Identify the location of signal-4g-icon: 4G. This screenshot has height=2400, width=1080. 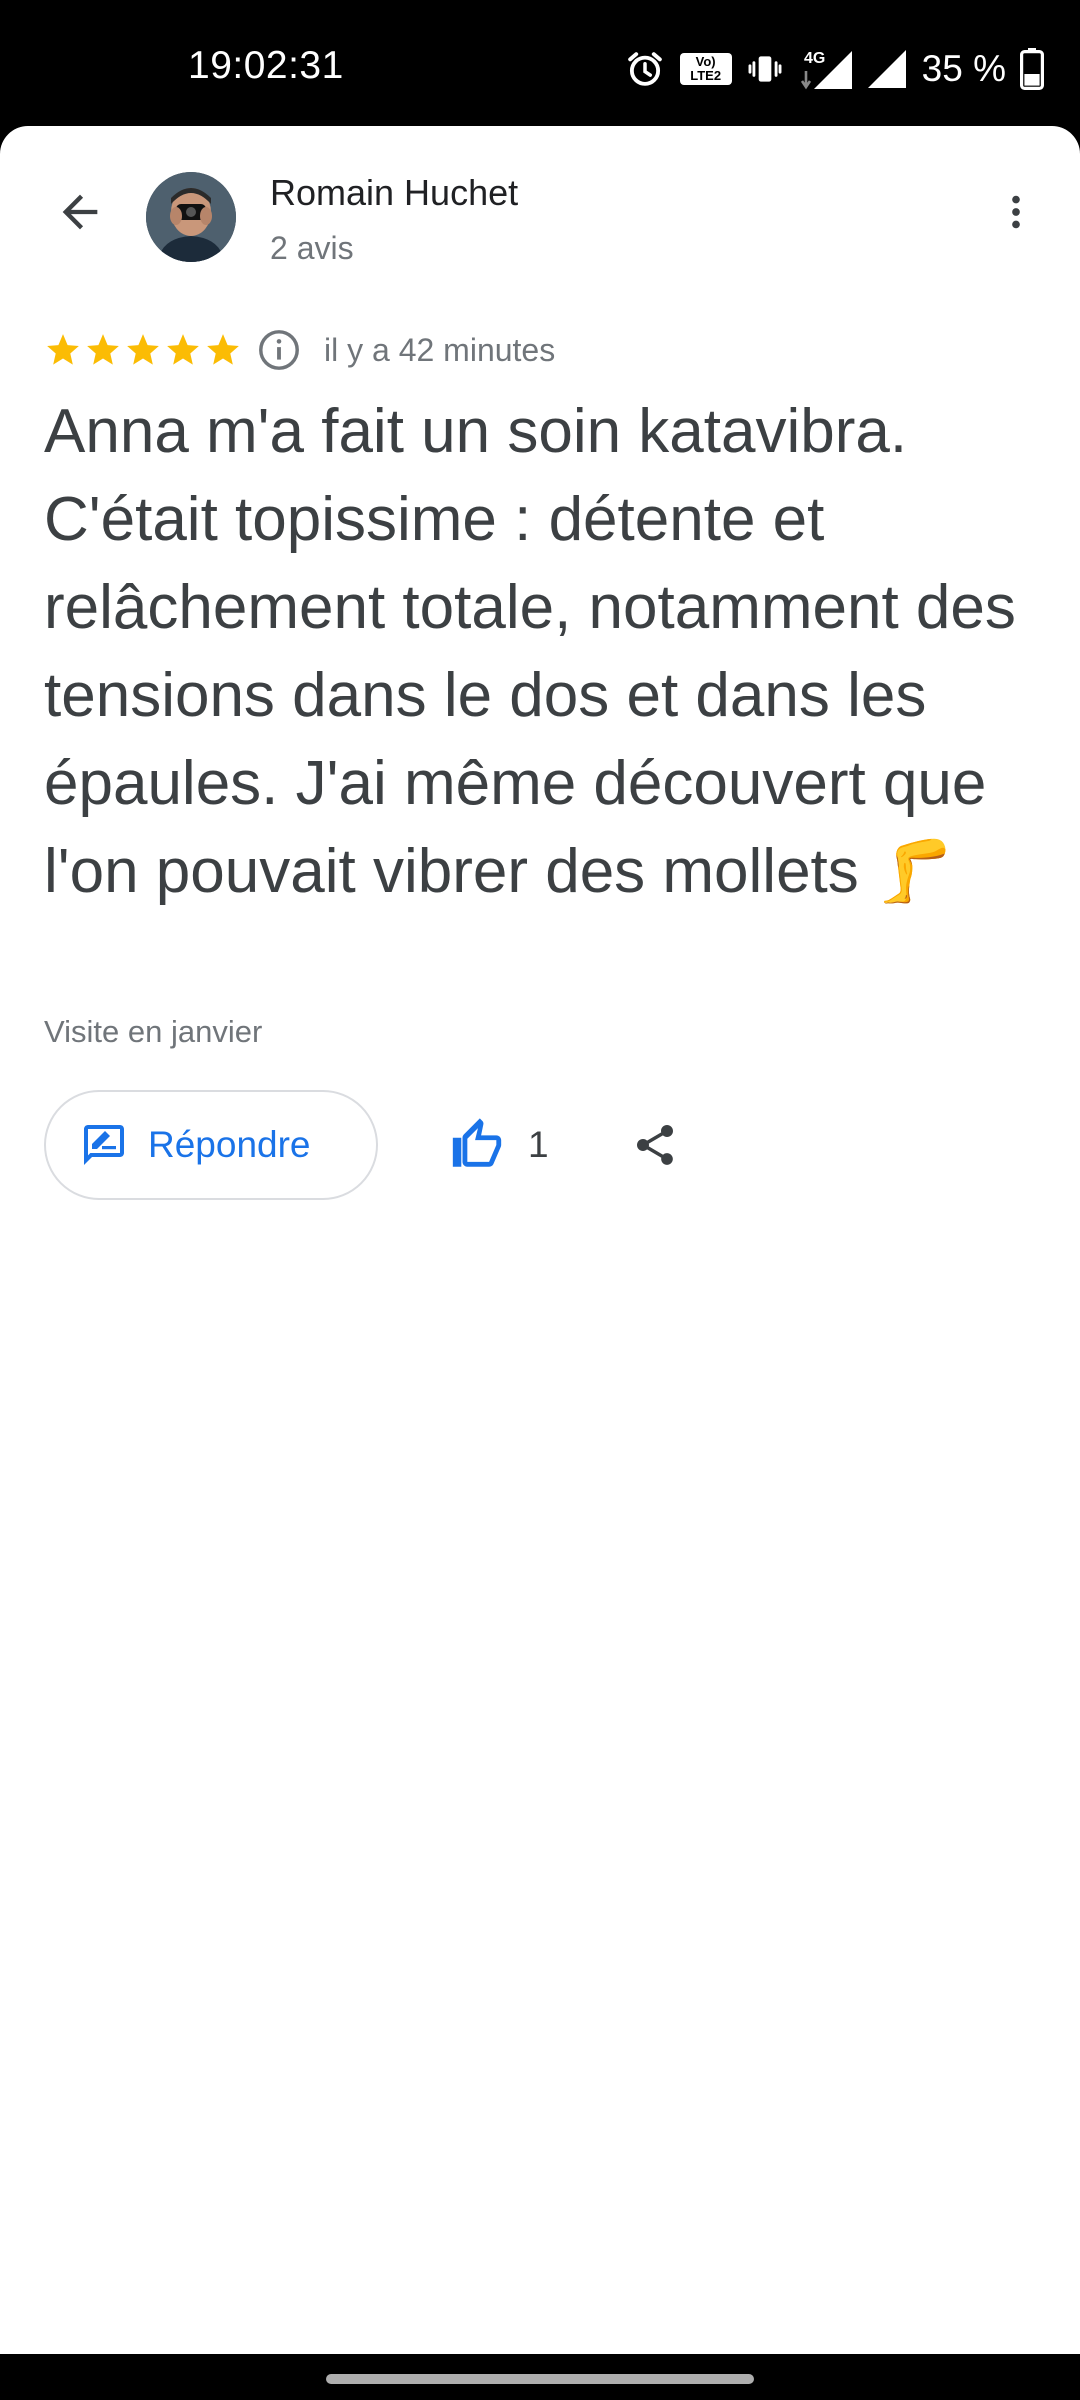
(826, 69).